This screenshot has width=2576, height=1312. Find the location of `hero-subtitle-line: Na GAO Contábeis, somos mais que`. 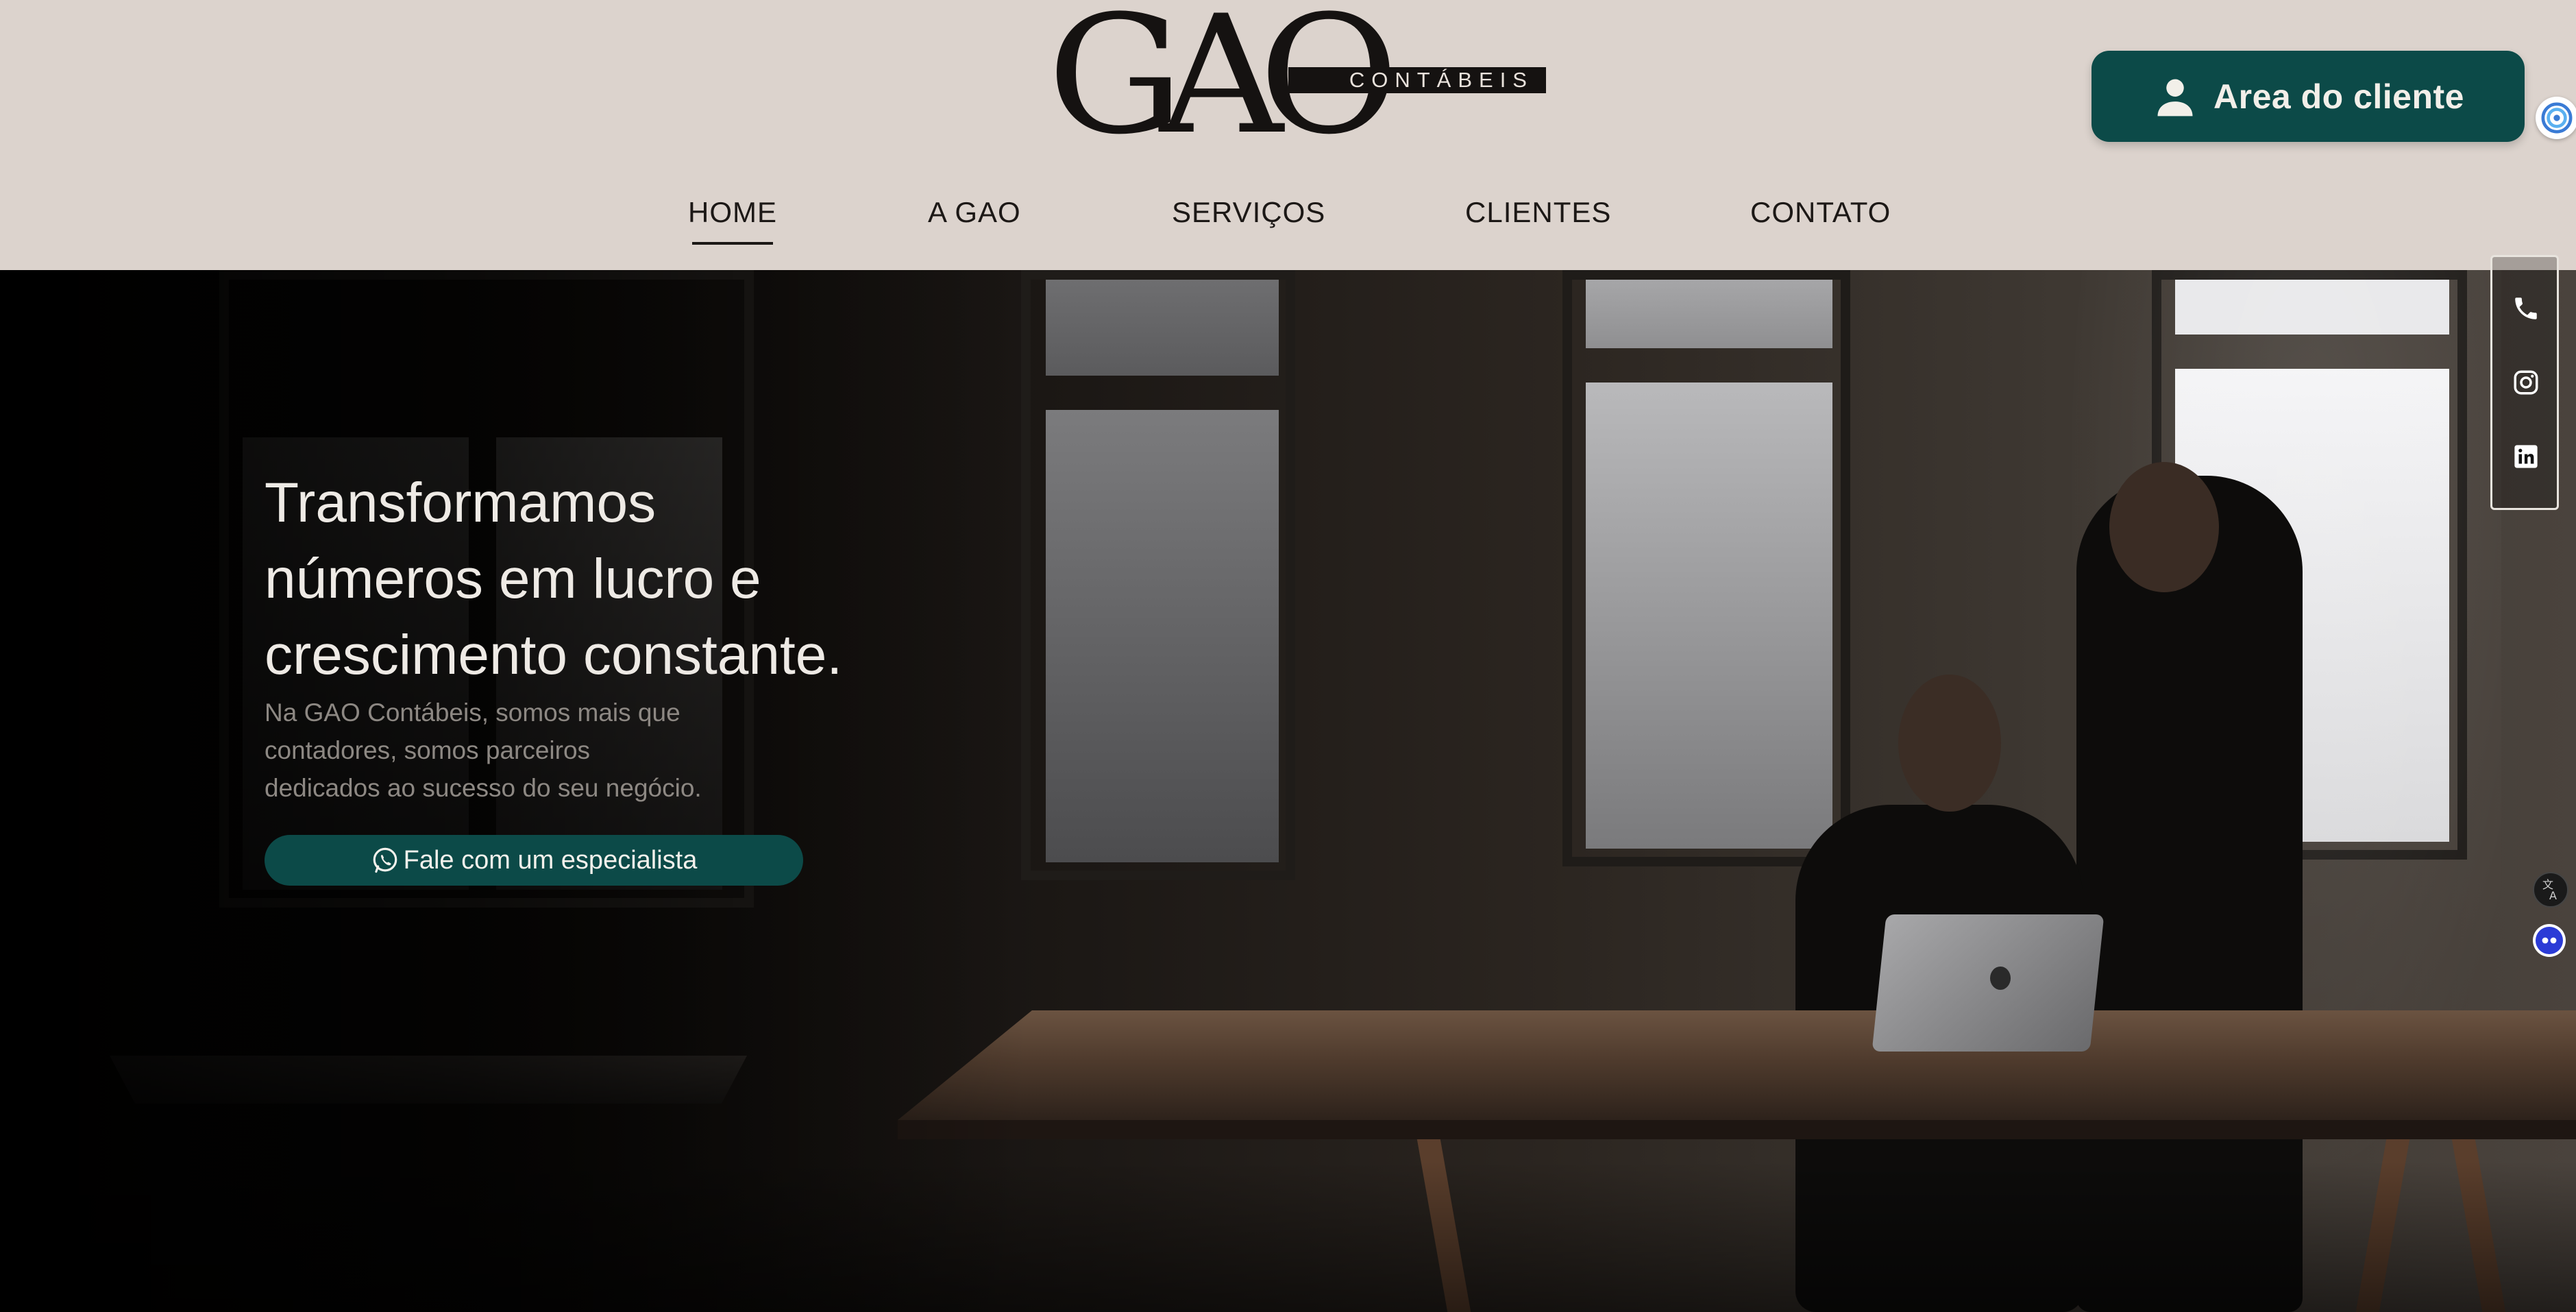

hero-subtitle-line: Na GAO Contábeis, somos mais que is located at coordinates (473, 712).